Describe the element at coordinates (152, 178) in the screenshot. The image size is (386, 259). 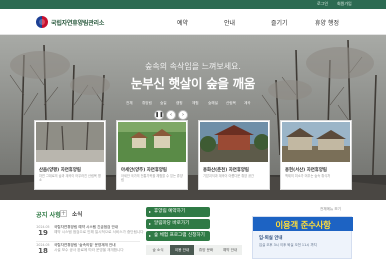
I see `card-desc: 아세안 국가의 전통가옥을 체험할 수 있는 휴양림` at that location.